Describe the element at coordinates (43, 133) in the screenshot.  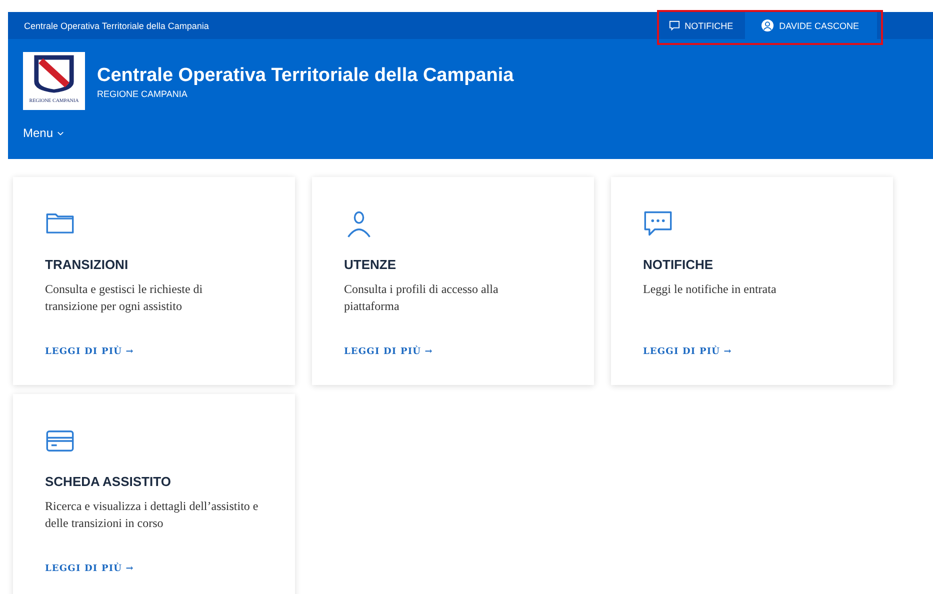
I see `menu-button: Menu` at that location.